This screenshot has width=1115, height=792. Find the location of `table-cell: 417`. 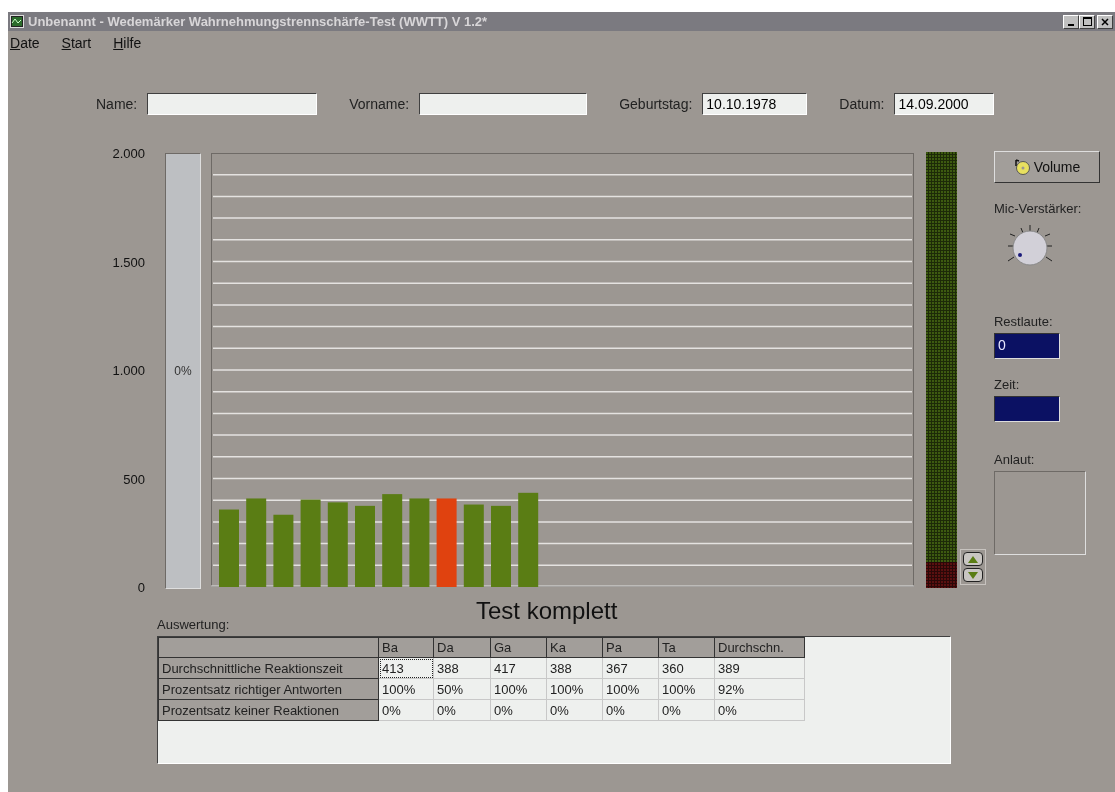

table-cell: 417 is located at coordinates (518, 668).